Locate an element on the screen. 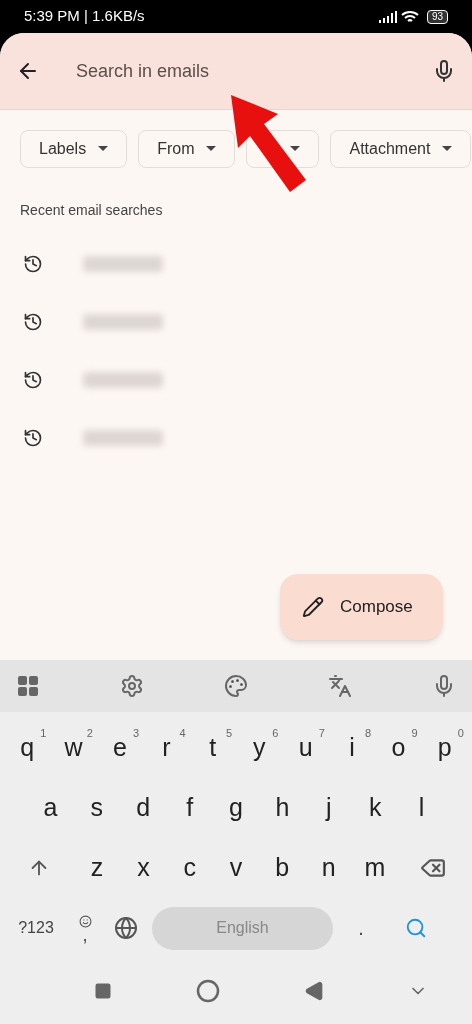 The image size is (472, 1024). key-hint: 2 is located at coordinates (89, 733).